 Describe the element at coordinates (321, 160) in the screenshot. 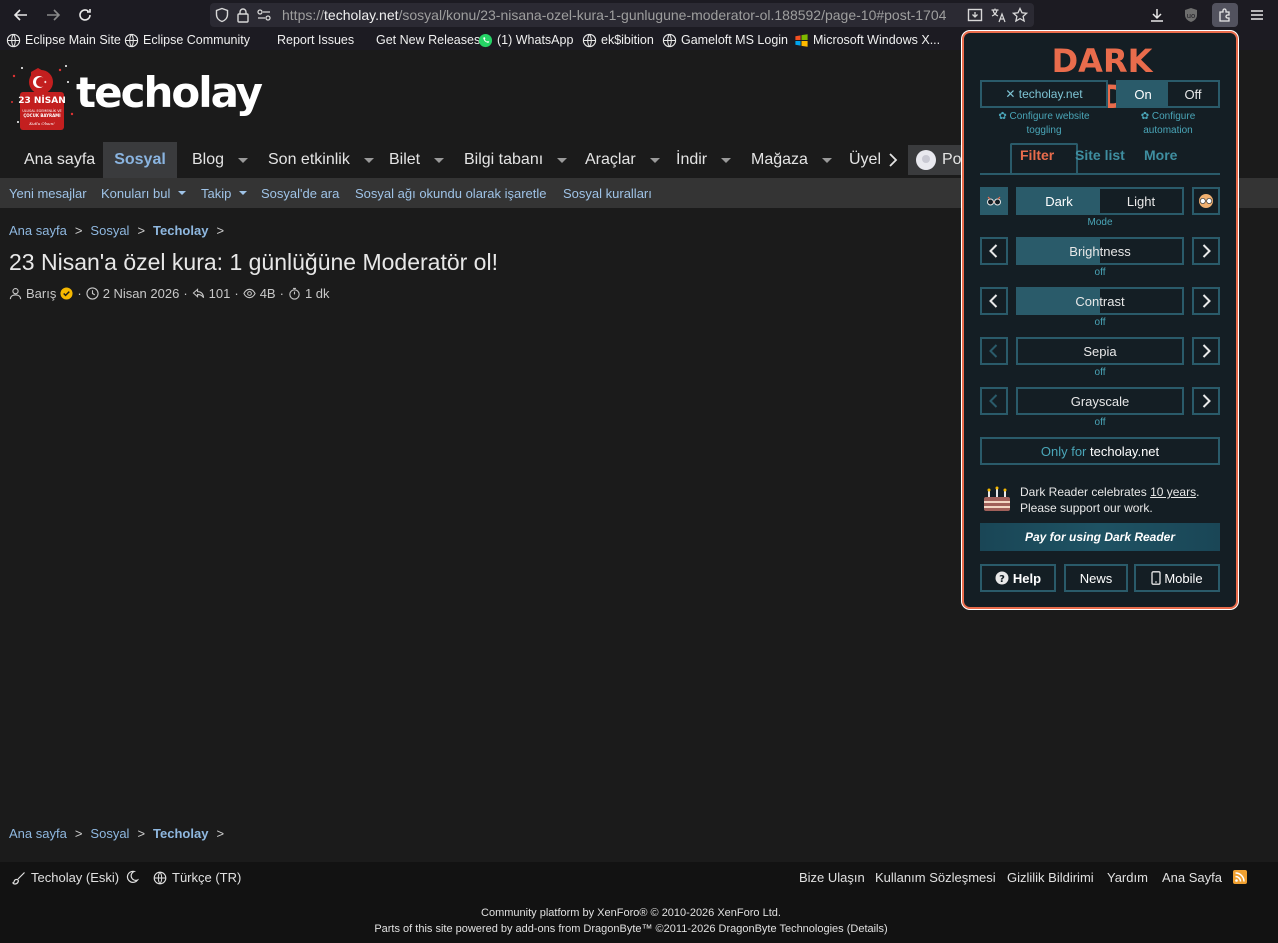

I see `nav-events: Son etkinlik` at that location.